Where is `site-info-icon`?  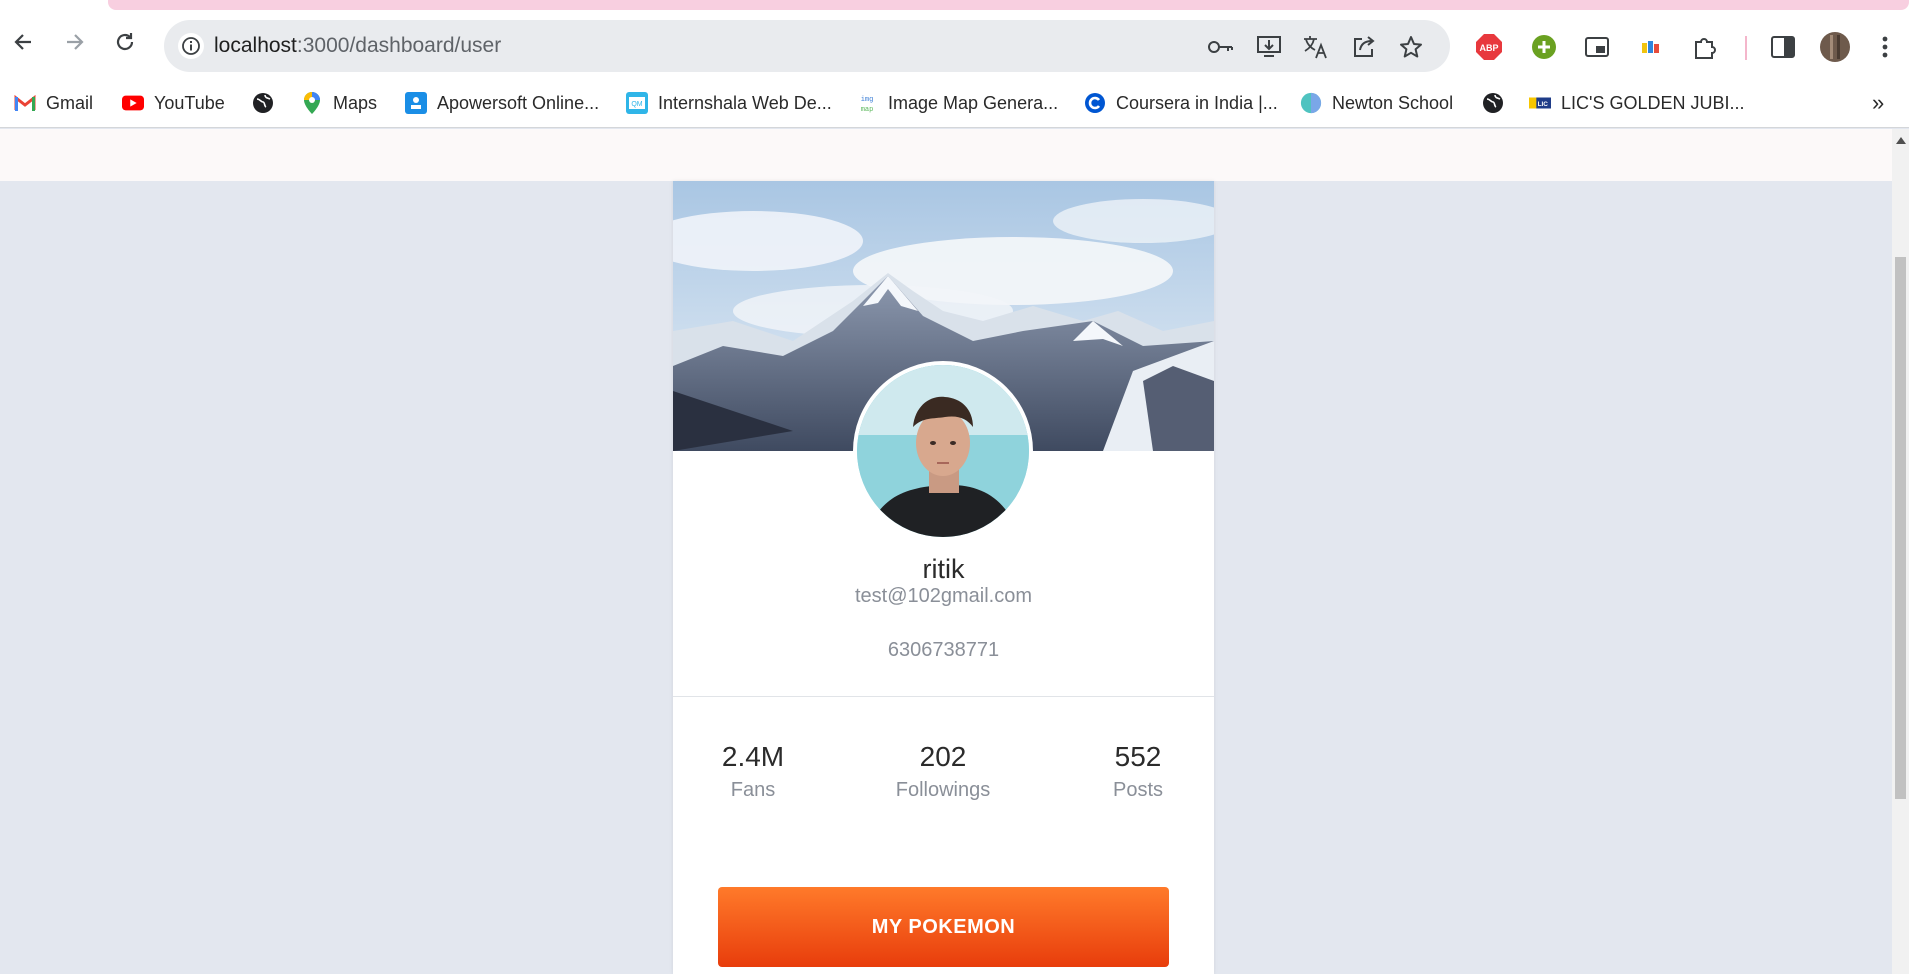
site-info-icon is located at coordinates (191, 46).